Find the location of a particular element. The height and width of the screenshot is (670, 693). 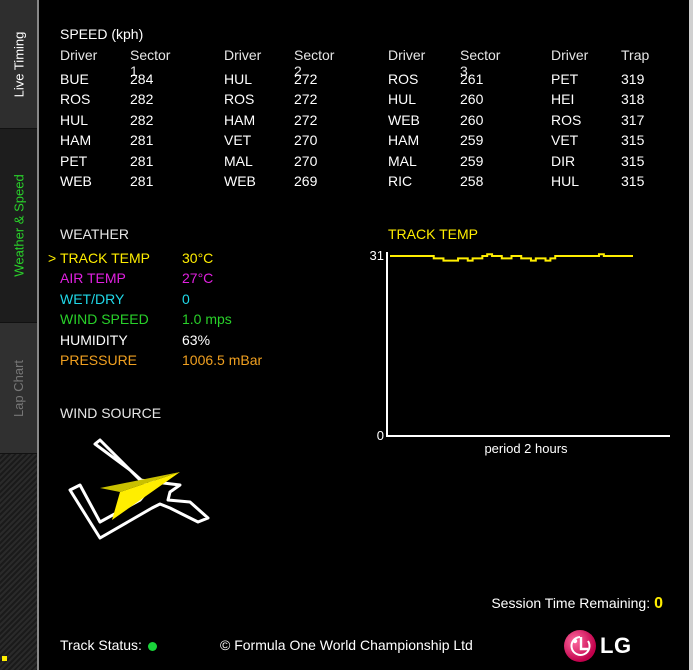

session-time-remaining: Session Time Remaining: 0 is located at coordinates (577, 604).